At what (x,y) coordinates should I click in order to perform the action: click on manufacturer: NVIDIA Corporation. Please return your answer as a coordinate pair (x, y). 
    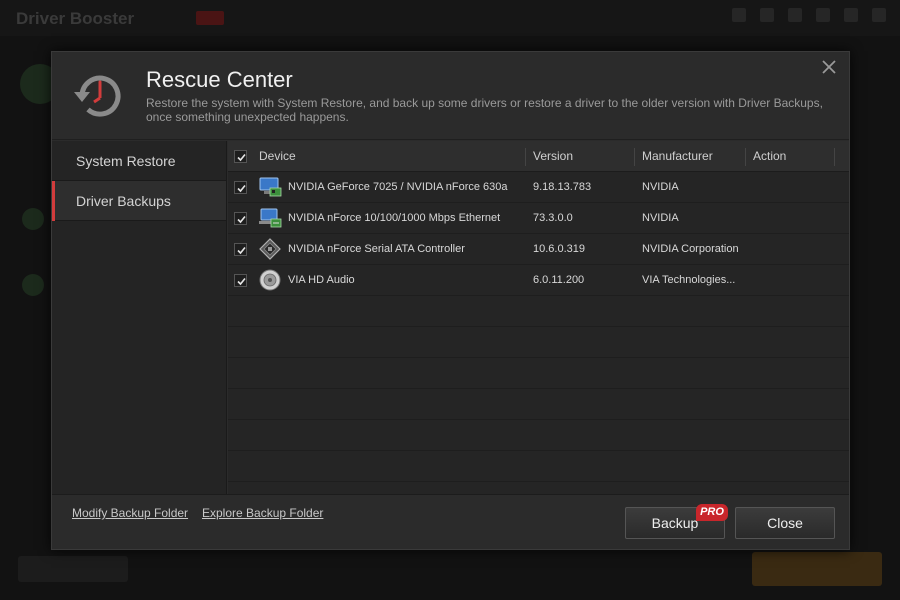
    Looking at the image, I should click on (690, 249).